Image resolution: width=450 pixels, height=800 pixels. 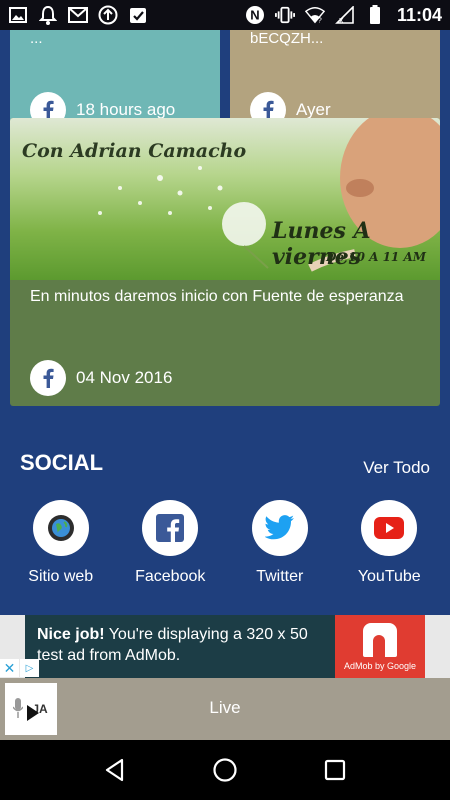 I want to click on card-date: Ayer, so click(x=313, y=109).